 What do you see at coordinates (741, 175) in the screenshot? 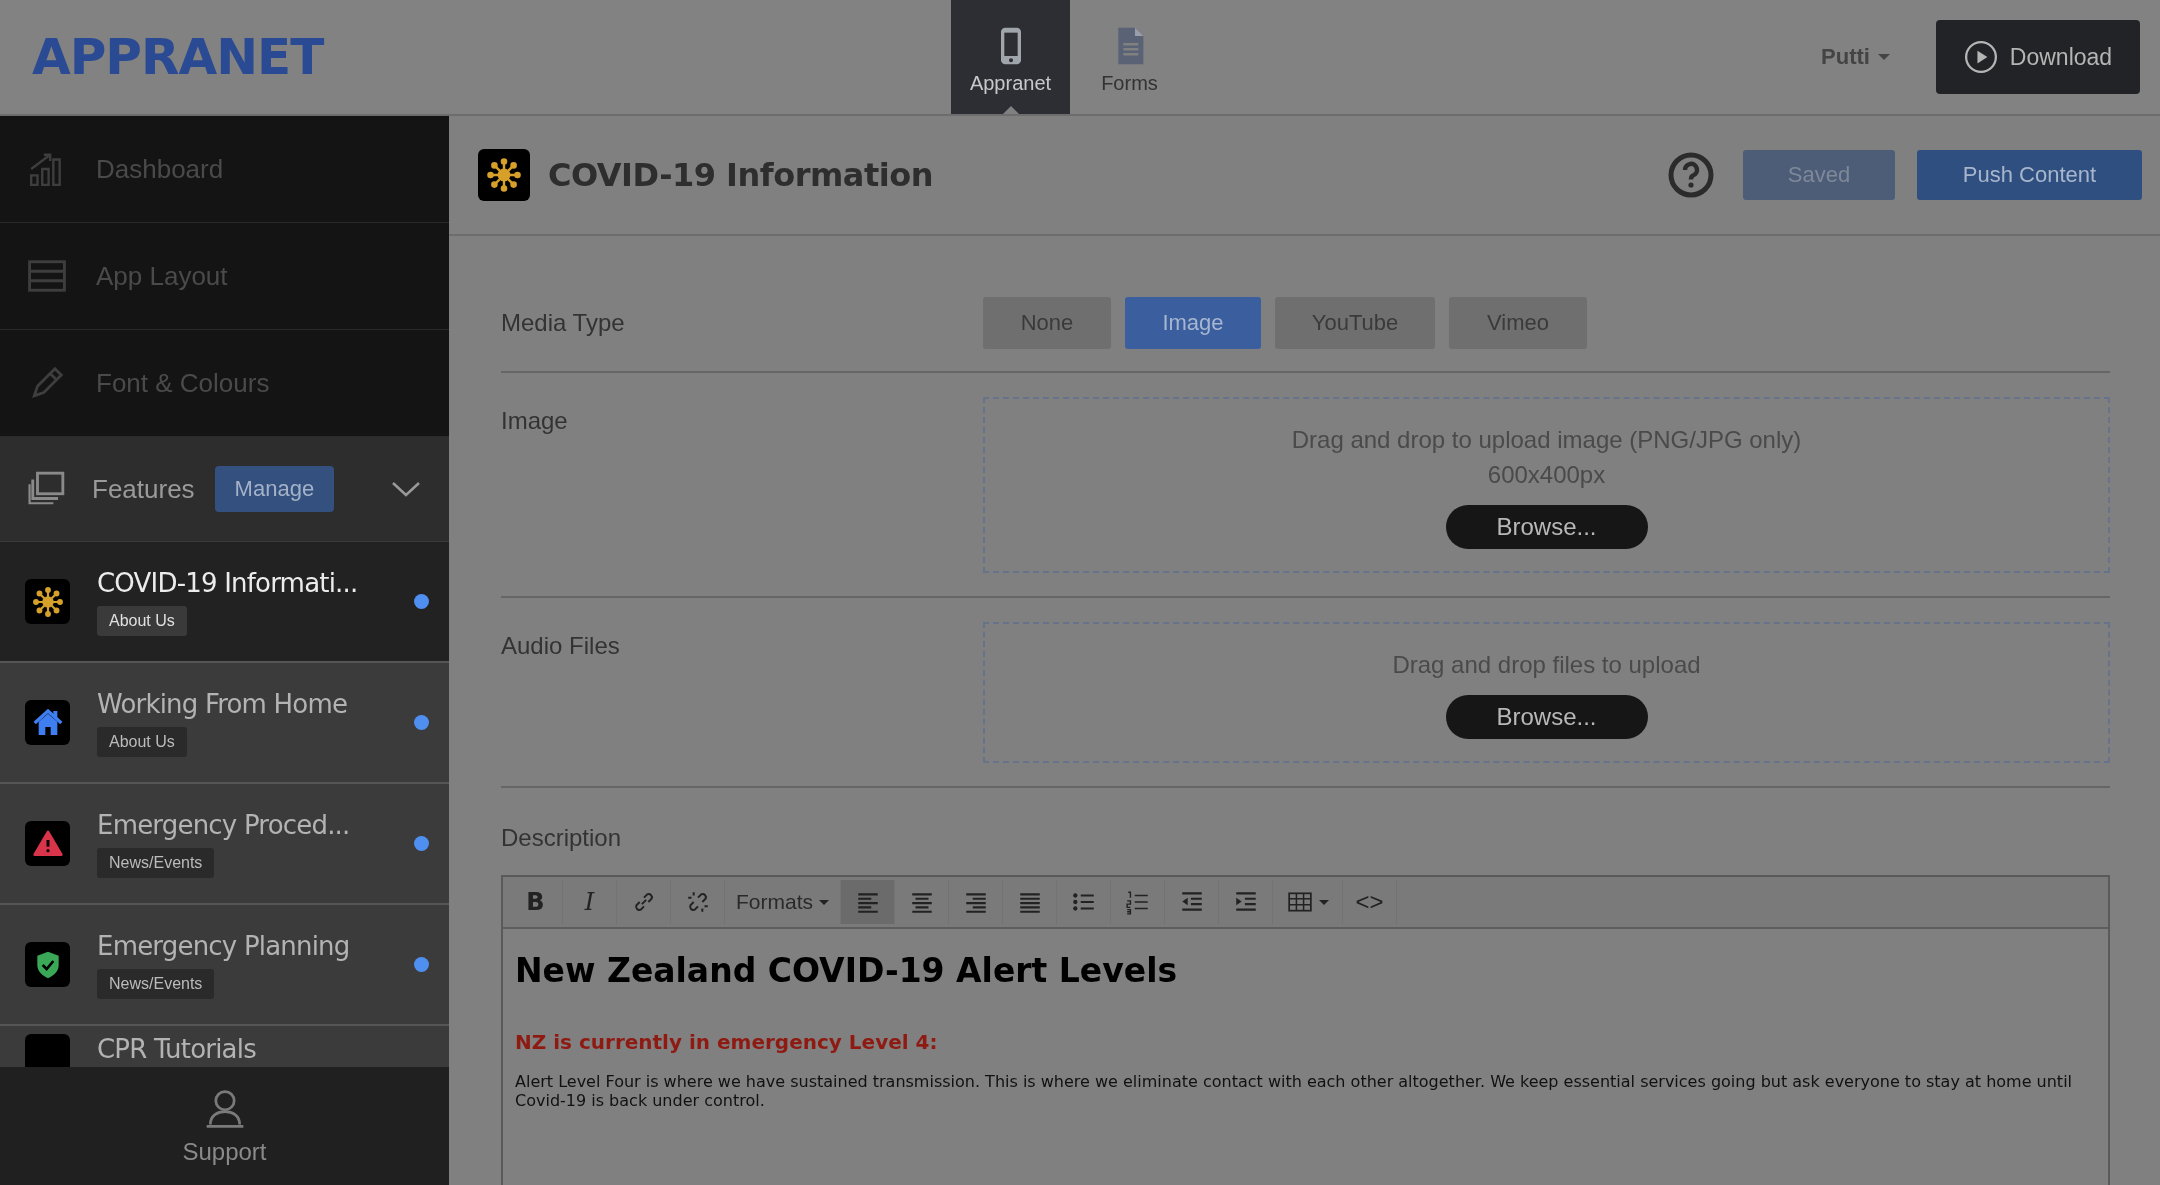
I see `page-title: COVID-19 Information` at bounding box center [741, 175].